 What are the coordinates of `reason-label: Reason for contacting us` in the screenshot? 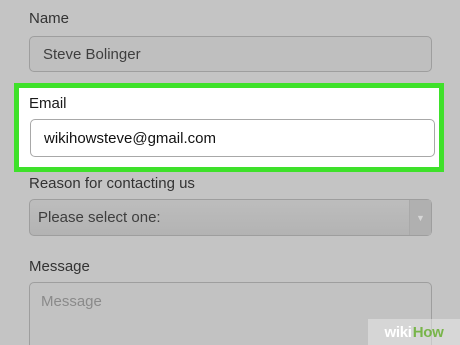 It's located at (112, 183).